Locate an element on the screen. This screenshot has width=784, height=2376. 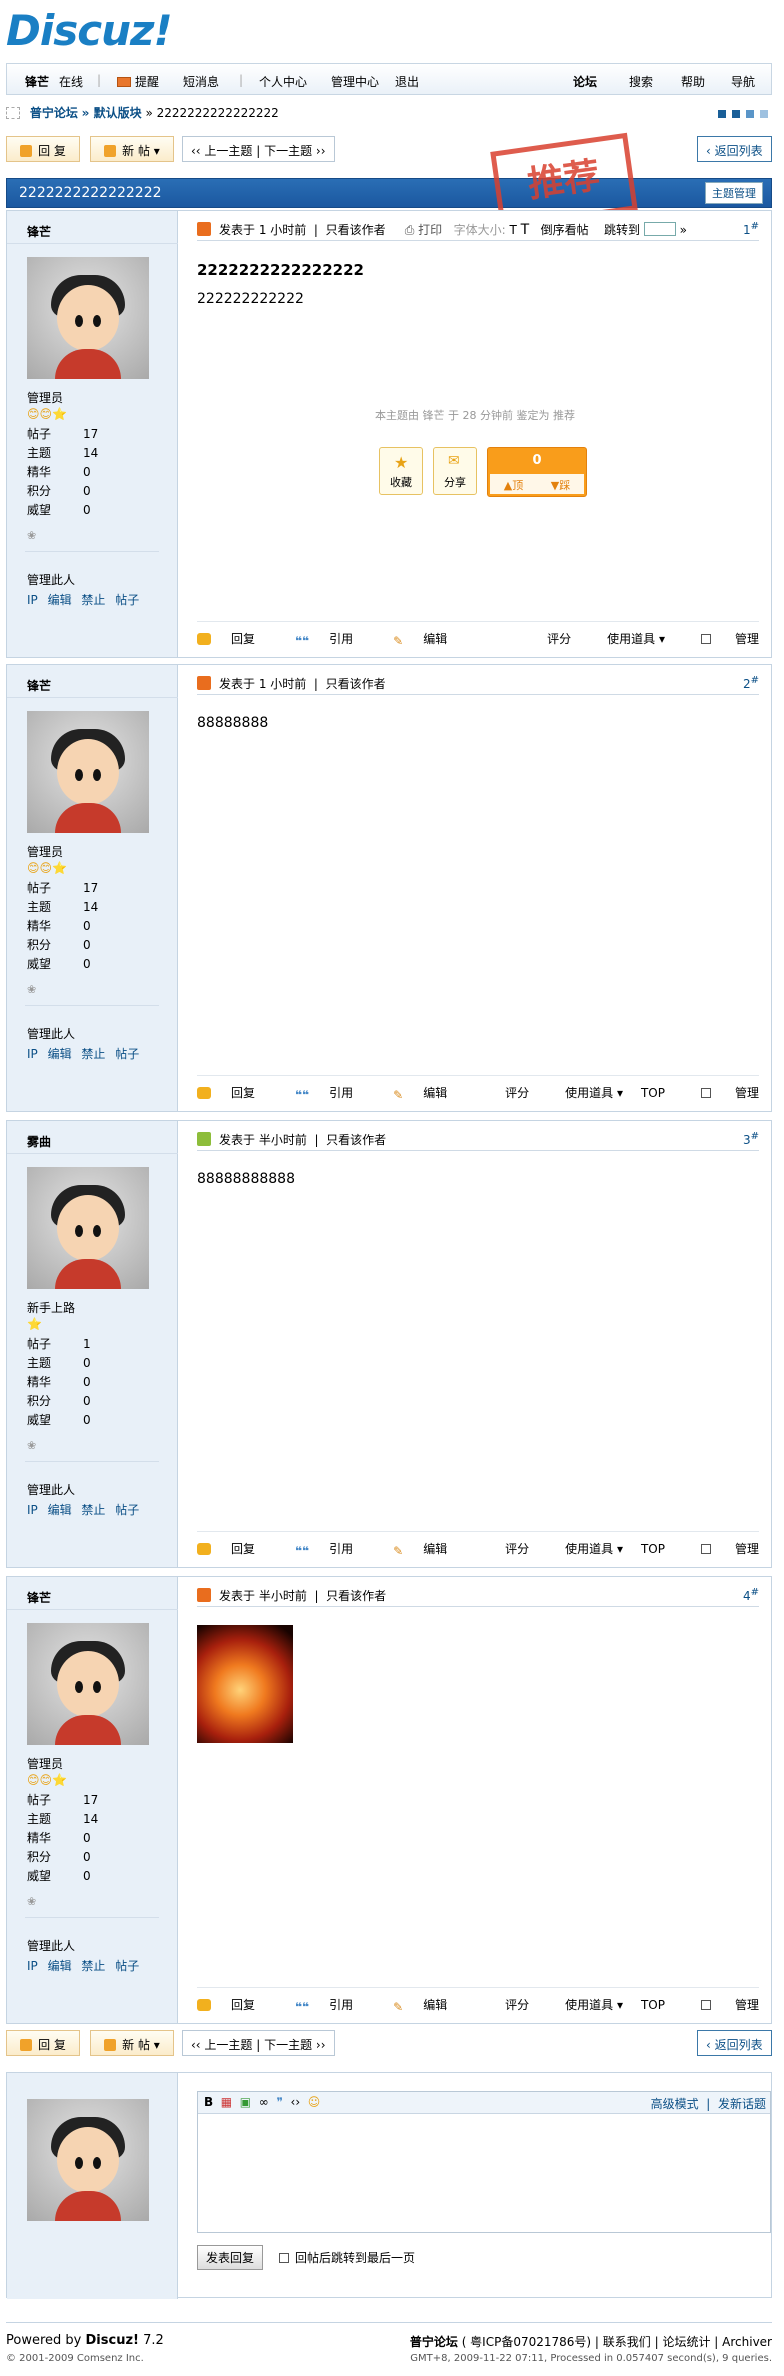
ucenter-link: 个人中心 is located at coordinates (283, 81).